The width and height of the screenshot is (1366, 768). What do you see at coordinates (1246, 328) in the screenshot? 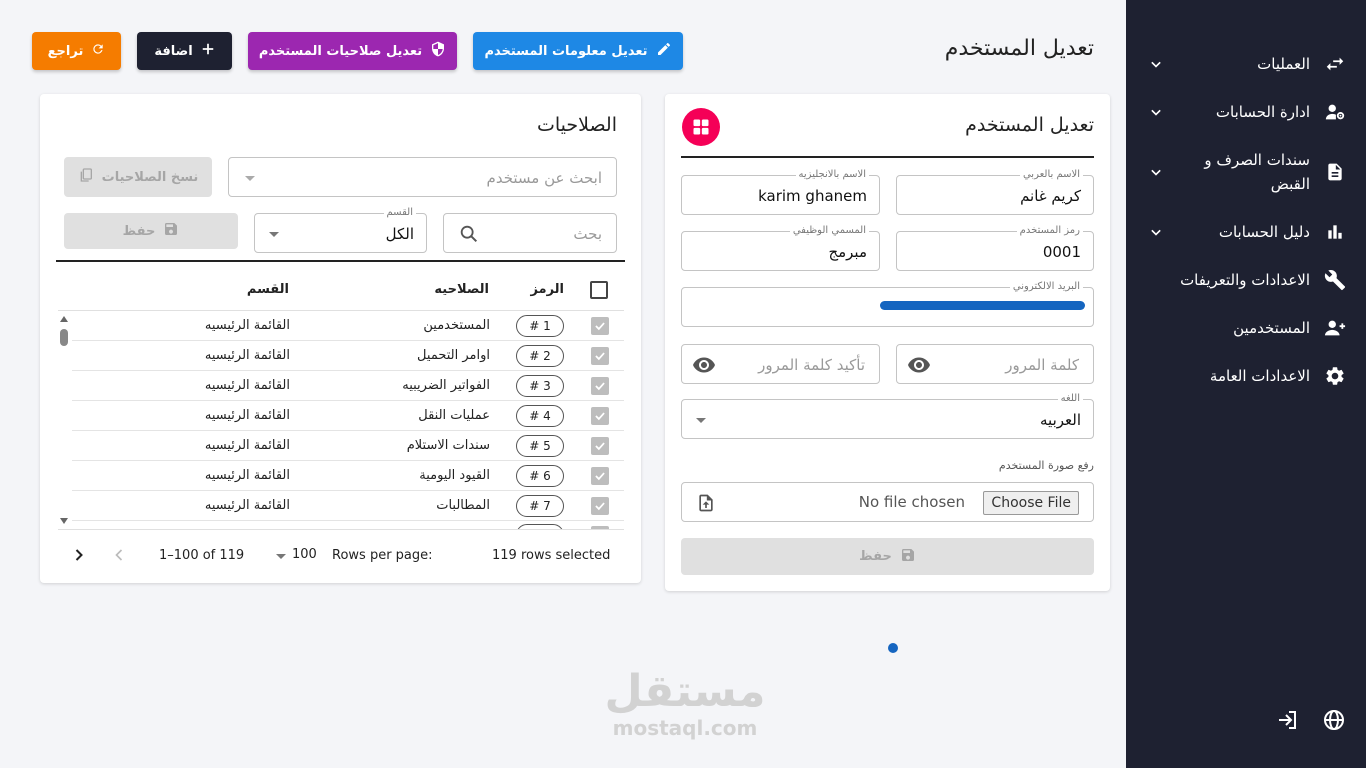
I see `sidebar-item-users: المستخدمين` at bounding box center [1246, 328].